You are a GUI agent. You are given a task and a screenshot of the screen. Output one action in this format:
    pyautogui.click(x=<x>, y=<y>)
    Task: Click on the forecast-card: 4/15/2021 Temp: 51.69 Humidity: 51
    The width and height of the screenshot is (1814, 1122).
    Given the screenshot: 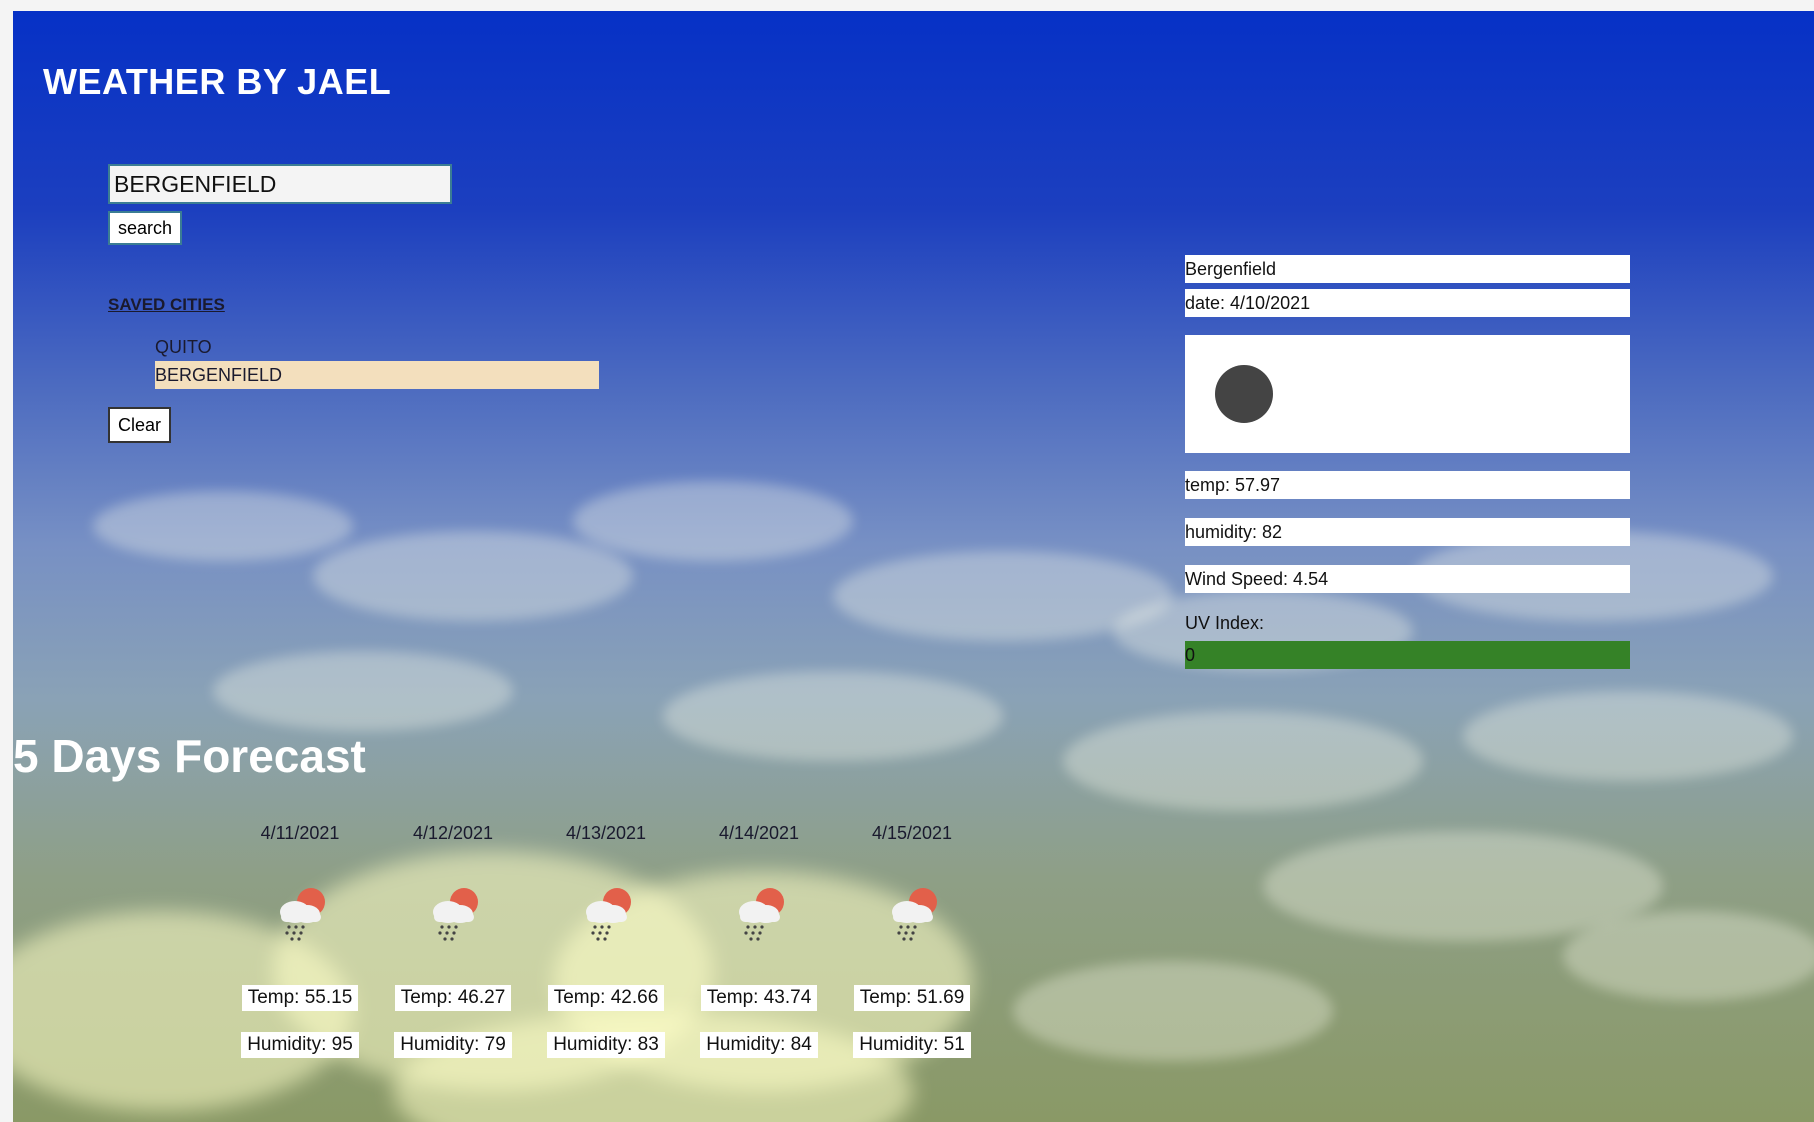 What is the action you would take?
    pyautogui.click(x=912, y=939)
    